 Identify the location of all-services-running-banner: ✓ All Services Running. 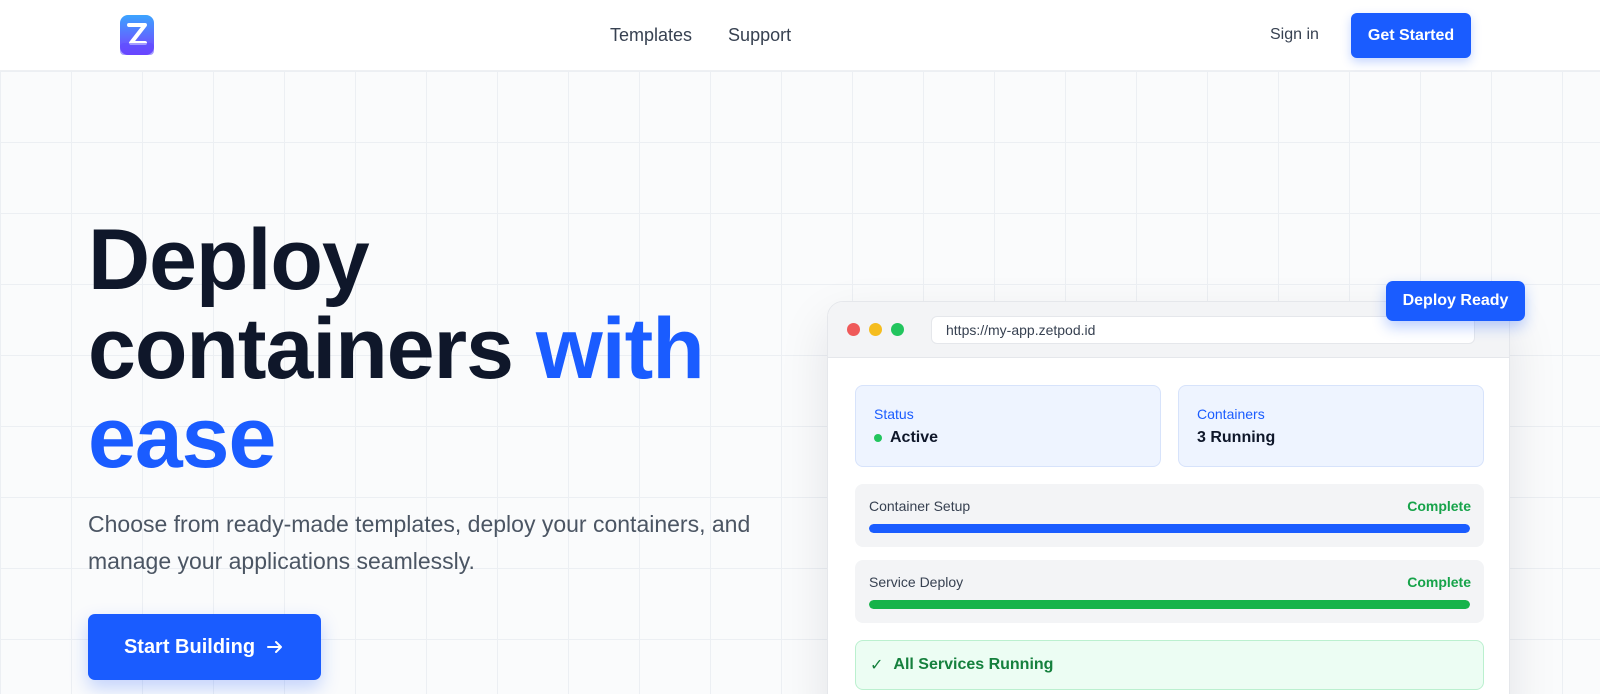
(1169, 665).